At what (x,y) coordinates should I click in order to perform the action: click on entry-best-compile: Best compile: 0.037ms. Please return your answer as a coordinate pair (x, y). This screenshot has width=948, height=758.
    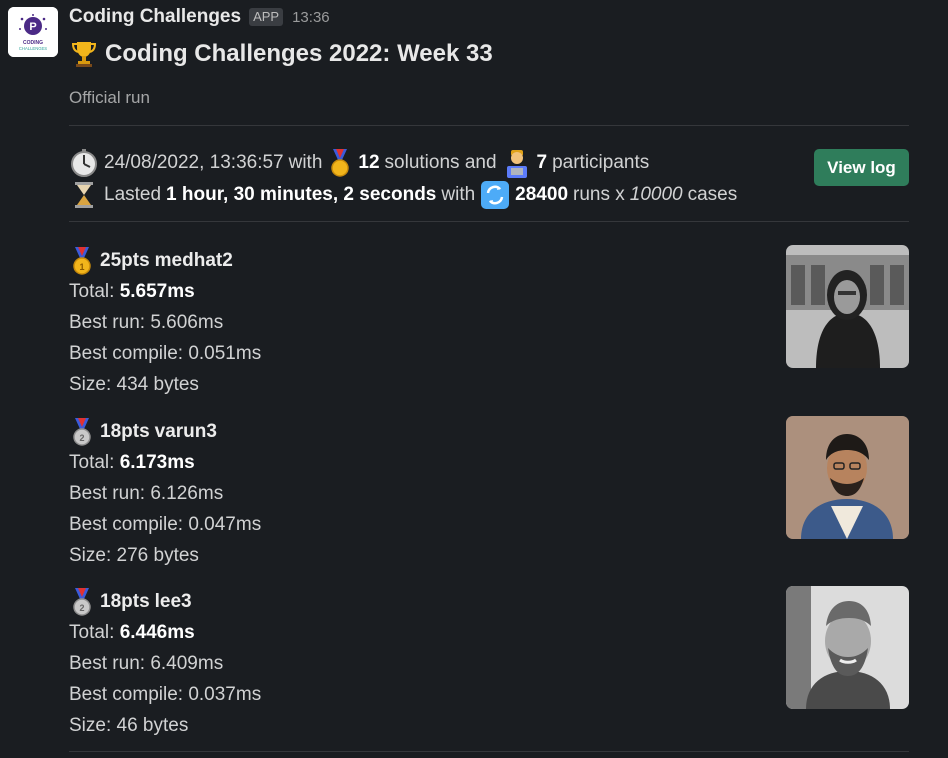
    Looking at the image, I should click on (165, 694).